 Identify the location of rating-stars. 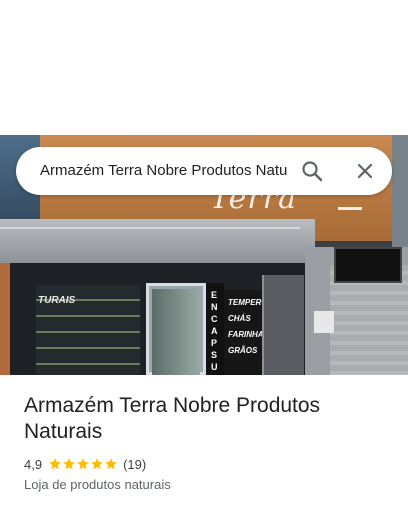
(83, 464).